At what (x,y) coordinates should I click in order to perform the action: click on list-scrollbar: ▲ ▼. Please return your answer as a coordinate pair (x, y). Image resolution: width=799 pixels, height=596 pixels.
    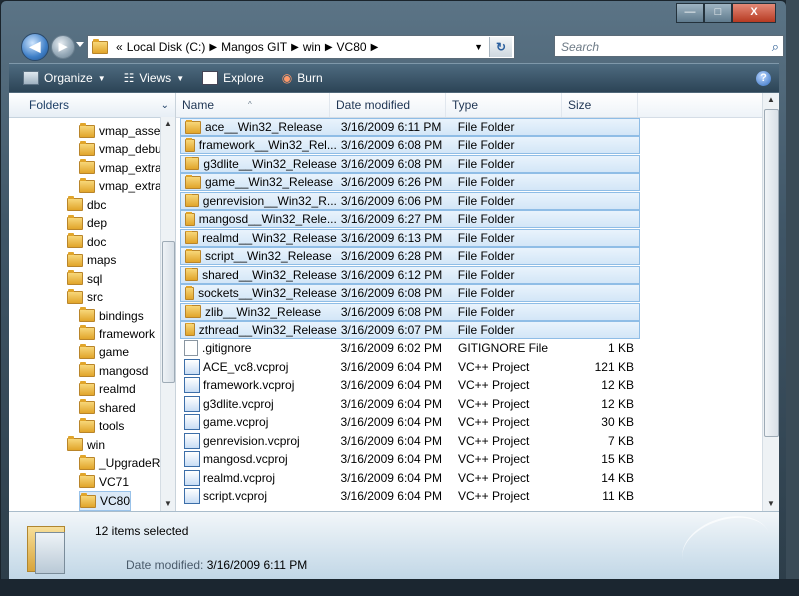
    Looking at the image, I should click on (770, 302).